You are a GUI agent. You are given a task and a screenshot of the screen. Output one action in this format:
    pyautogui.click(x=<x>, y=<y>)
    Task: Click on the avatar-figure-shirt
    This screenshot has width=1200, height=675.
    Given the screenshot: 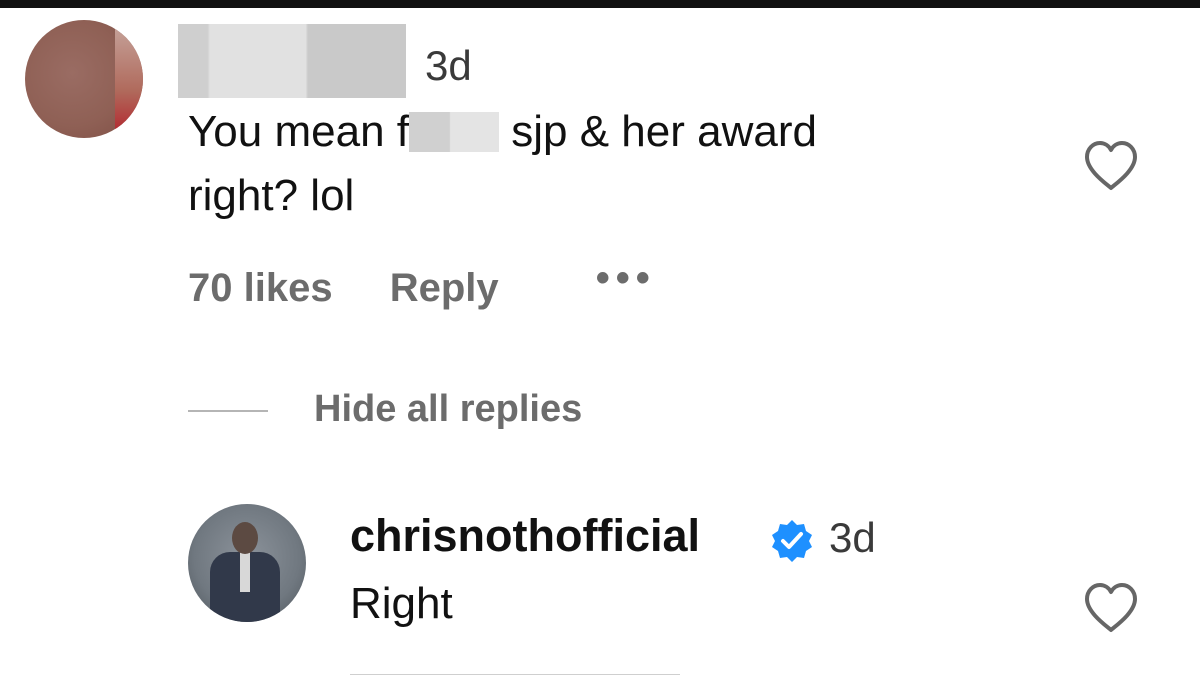 What is the action you would take?
    pyautogui.click(x=245, y=572)
    